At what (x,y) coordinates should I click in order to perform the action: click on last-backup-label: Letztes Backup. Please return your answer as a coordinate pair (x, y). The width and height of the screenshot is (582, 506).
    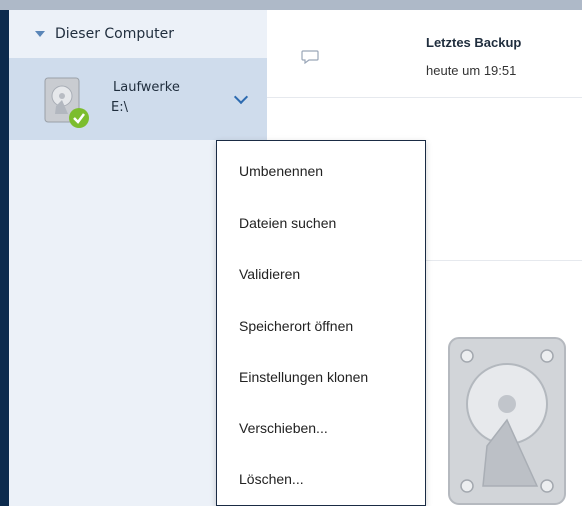
    Looking at the image, I should click on (474, 42).